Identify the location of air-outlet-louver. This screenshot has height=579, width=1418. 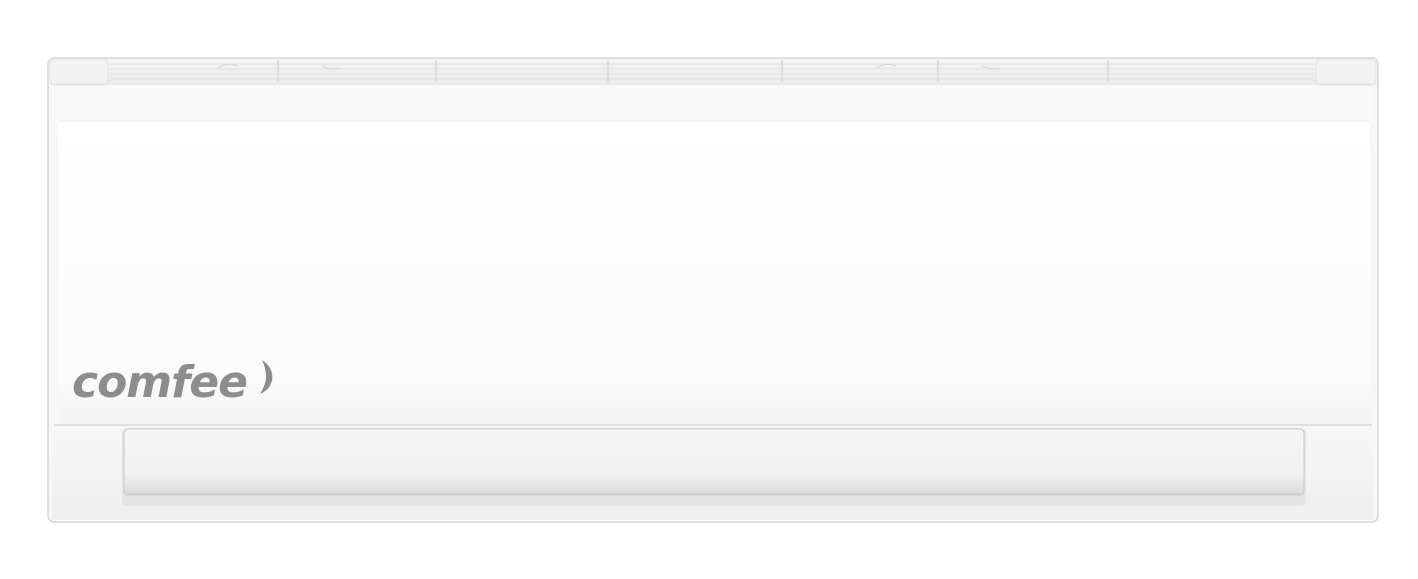
(714, 467).